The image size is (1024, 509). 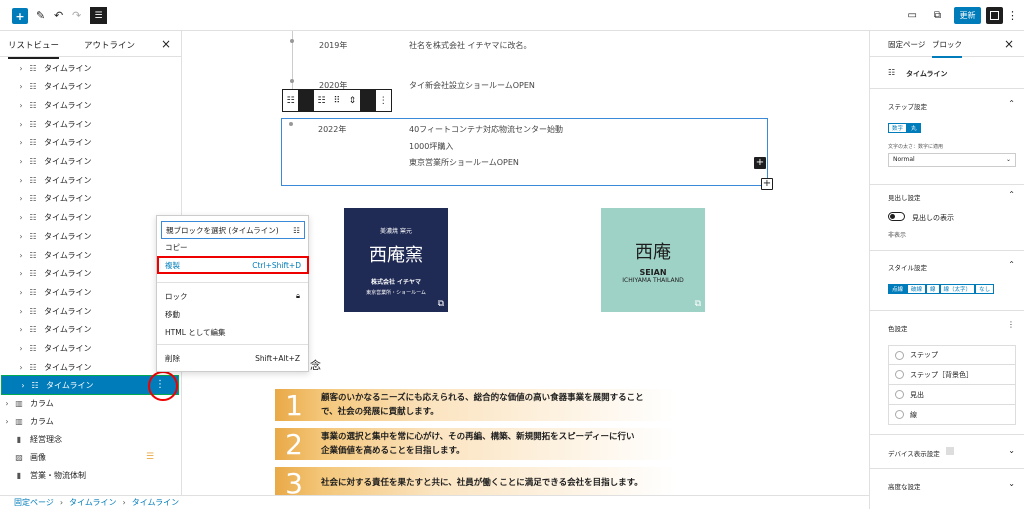 I want to click on drag-handle-icon: ⠿, so click(x=336, y=101).